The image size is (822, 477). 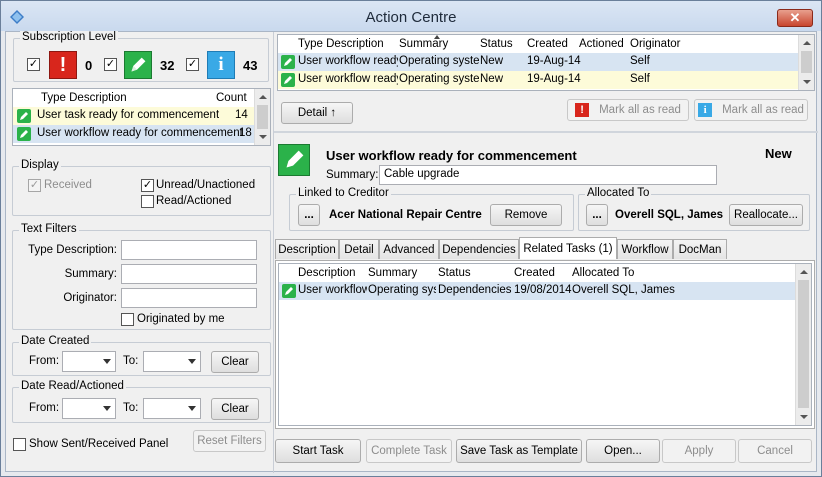 What do you see at coordinates (147, 185) in the screenshot?
I see `unread-checkbox: ✓` at bounding box center [147, 185].